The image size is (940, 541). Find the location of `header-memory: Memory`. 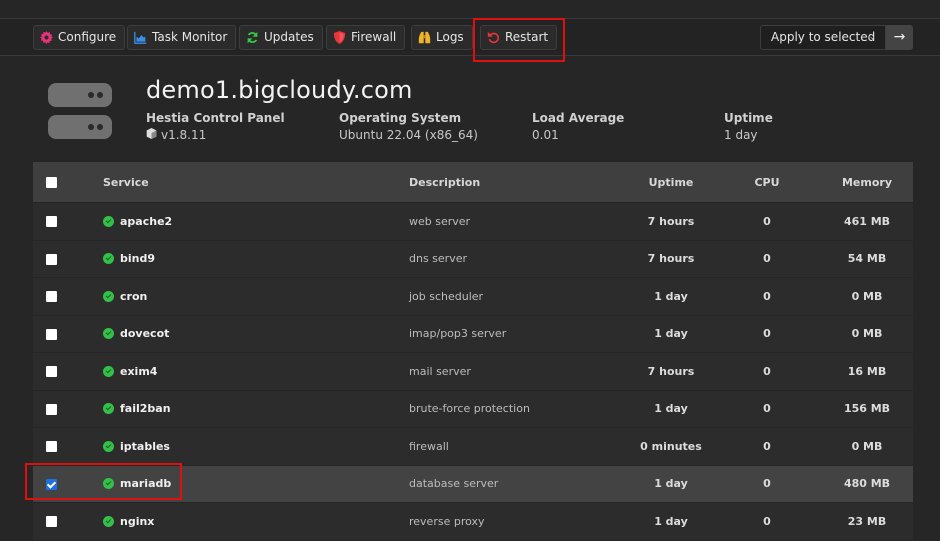

header-memory: Memory is located at coordinates (867, 182).